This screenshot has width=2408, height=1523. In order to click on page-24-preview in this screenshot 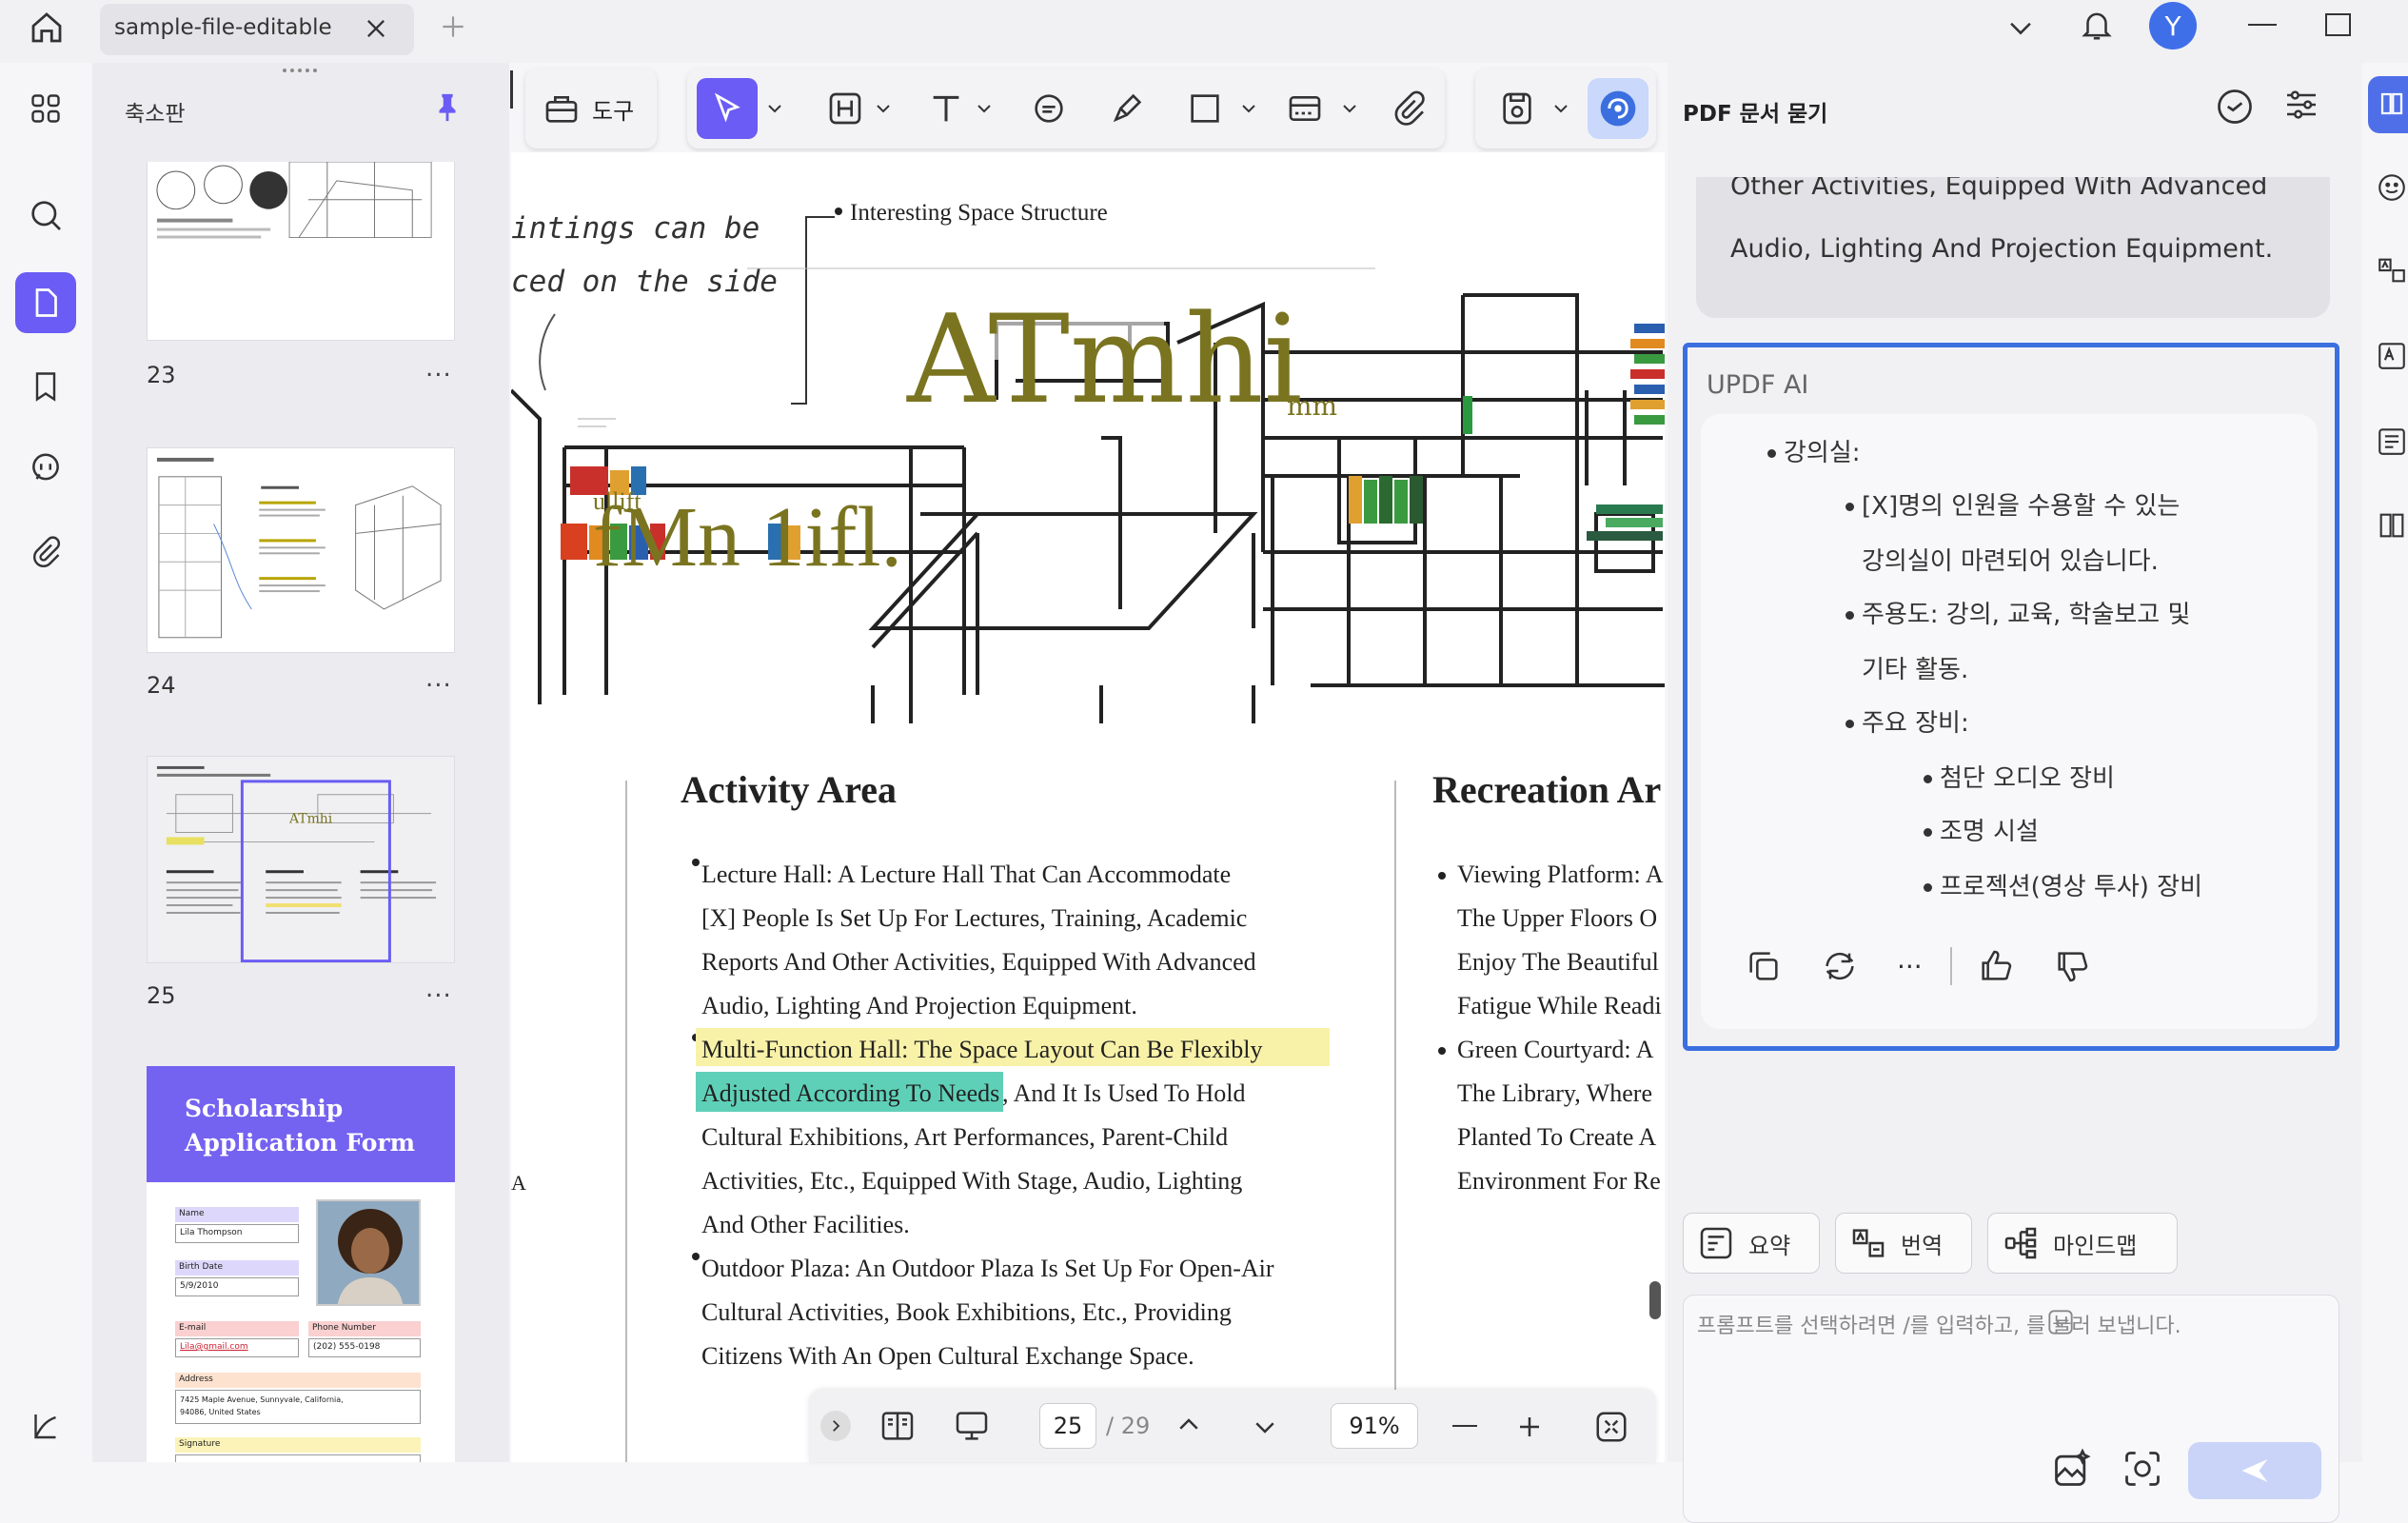, I will do `click(299, 548)`.